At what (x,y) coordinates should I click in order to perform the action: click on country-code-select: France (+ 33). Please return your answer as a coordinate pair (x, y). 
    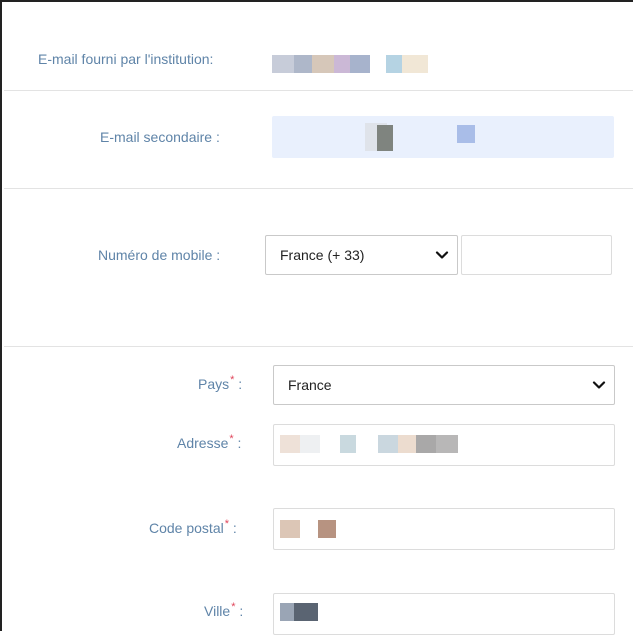
    Looking at the image, I should click on (361, 255).